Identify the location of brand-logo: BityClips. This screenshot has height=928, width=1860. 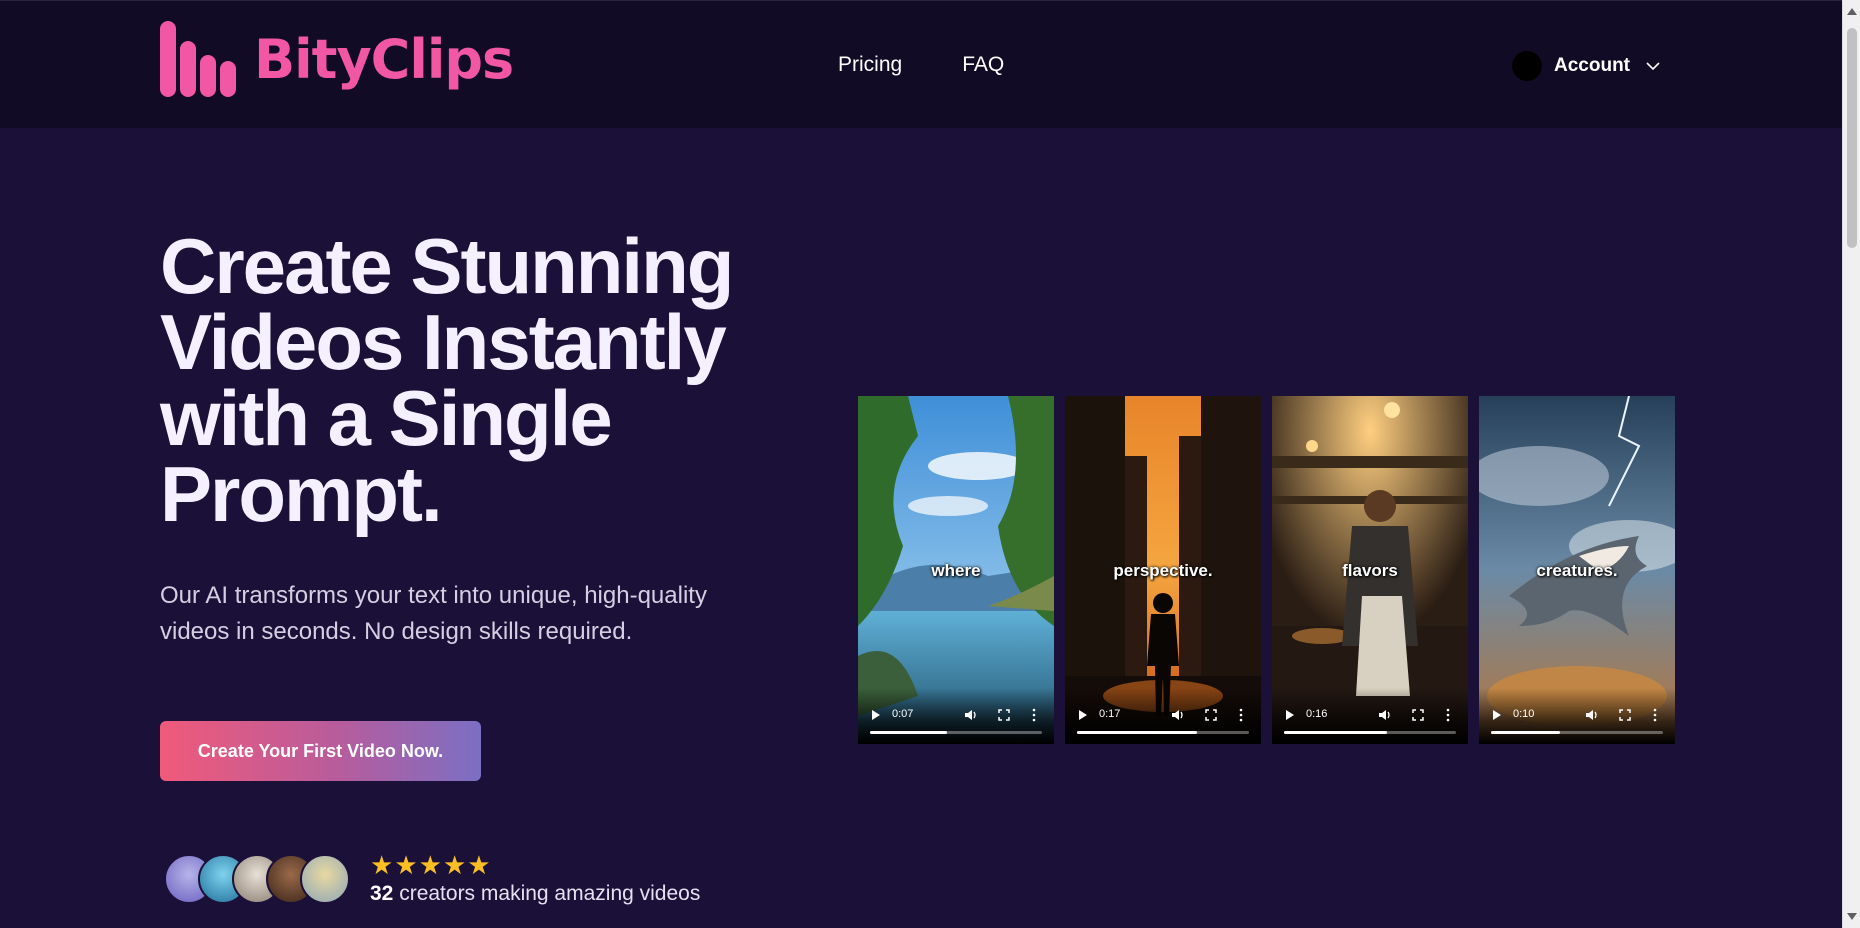
(337, 59).